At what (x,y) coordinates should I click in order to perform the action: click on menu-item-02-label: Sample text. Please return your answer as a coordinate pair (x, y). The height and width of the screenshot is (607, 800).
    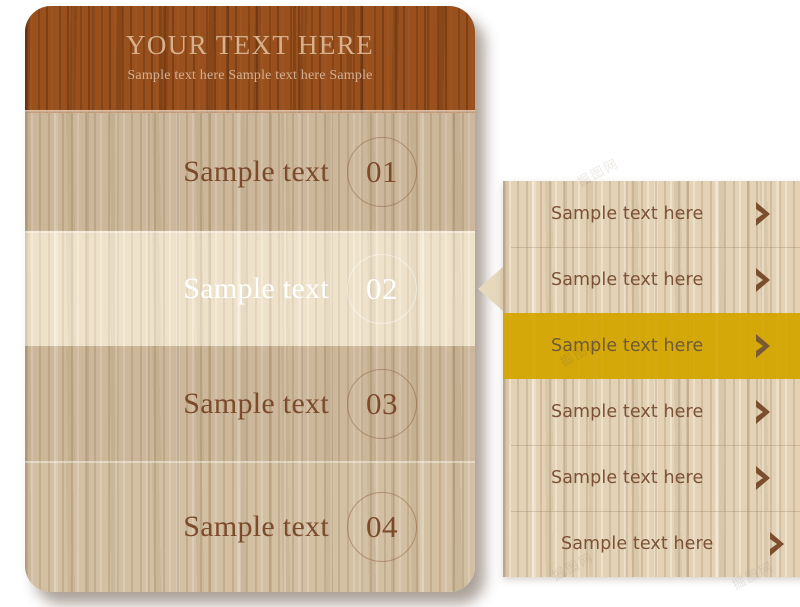
    Looking at the image, I should click on (256, 288).